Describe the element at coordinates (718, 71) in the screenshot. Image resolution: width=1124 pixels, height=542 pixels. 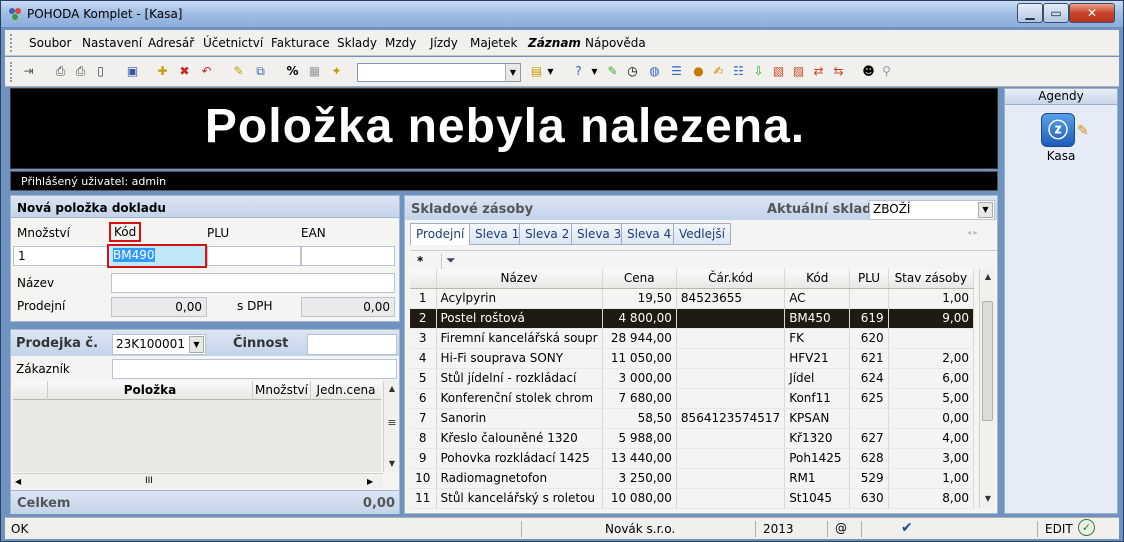
I see `doc-edit-icon: ✍` at that location.